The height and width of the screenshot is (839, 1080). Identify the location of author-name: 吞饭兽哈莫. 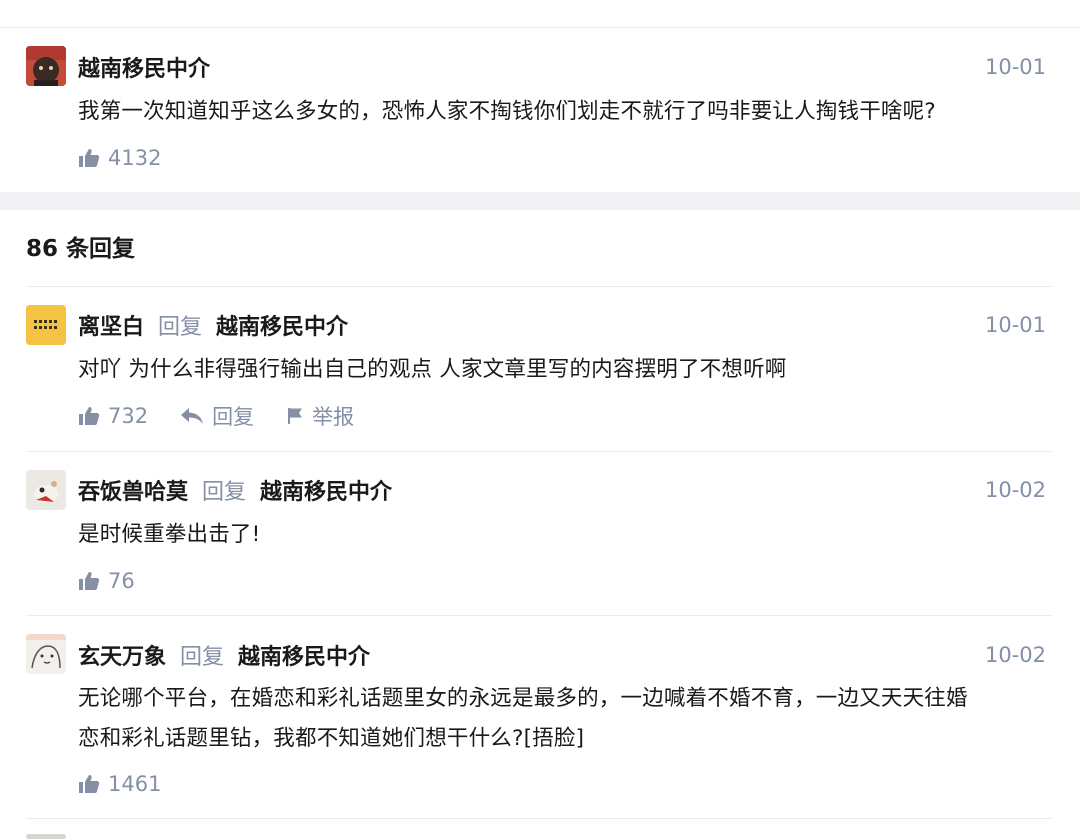
(133, 490).